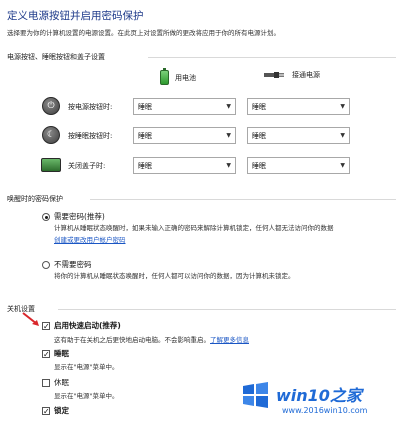  I want to click on lid-close-plugged-select: 睡眠 ▼, so click(298, 165).